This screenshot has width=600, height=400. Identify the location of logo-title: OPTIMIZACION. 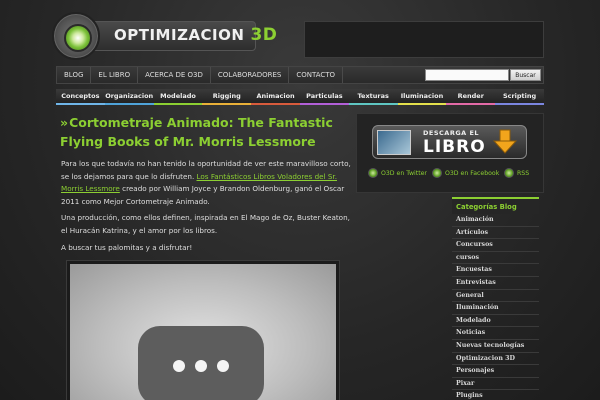
(179, 35).